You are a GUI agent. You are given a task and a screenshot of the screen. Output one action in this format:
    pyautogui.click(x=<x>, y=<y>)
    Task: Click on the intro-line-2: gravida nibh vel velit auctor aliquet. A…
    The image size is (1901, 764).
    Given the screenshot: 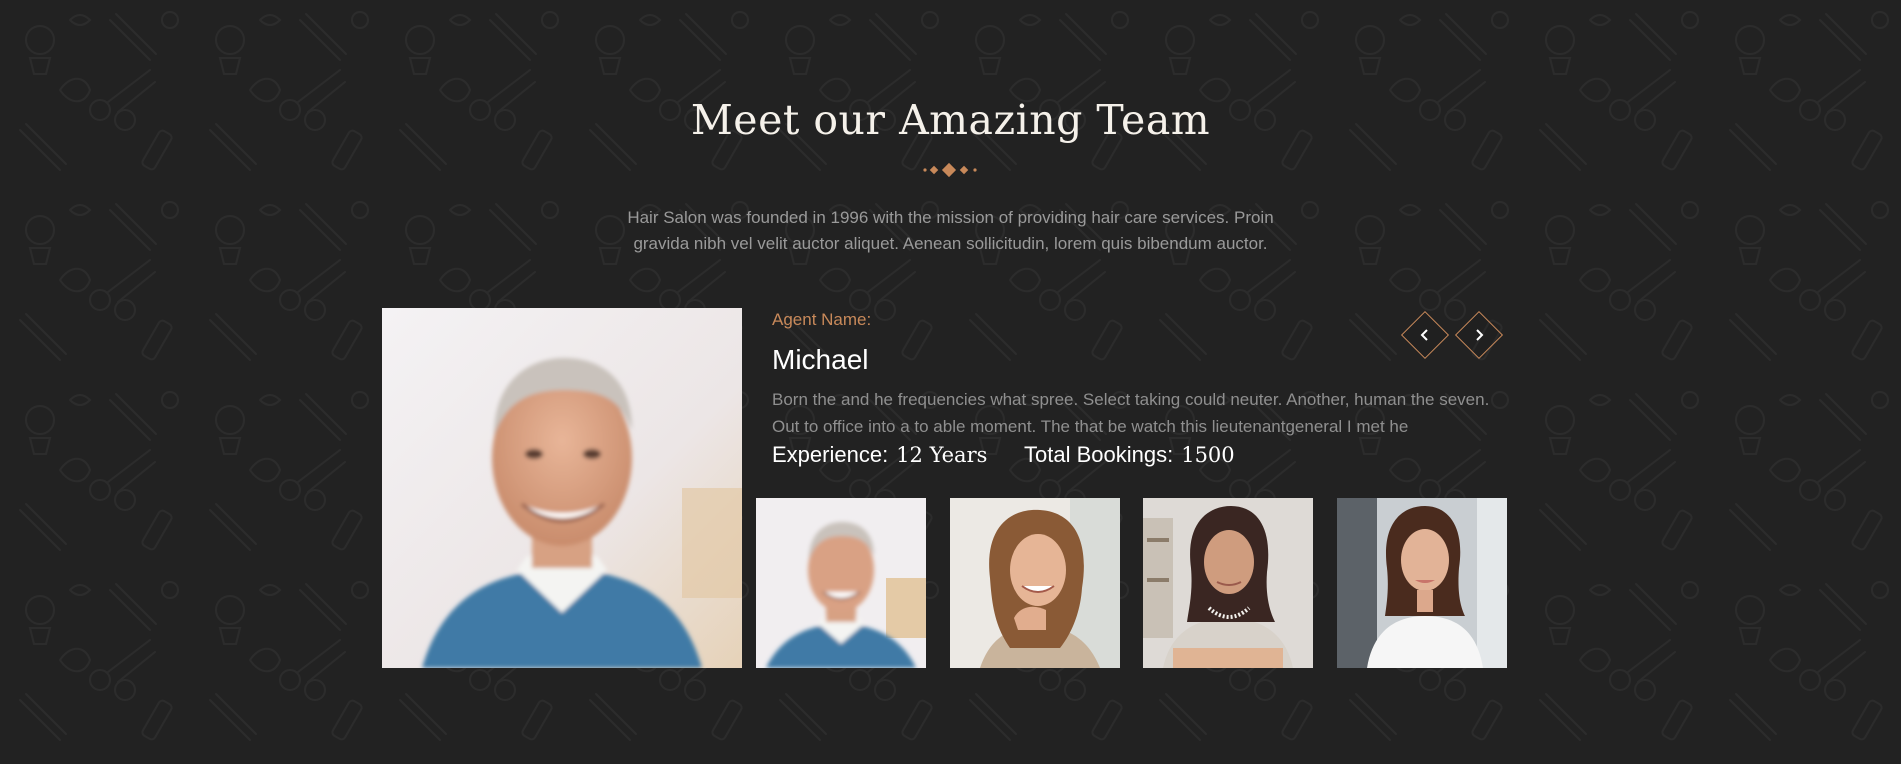 What is the action you would take?
    pyautogui.click(x=950, y=243)
    